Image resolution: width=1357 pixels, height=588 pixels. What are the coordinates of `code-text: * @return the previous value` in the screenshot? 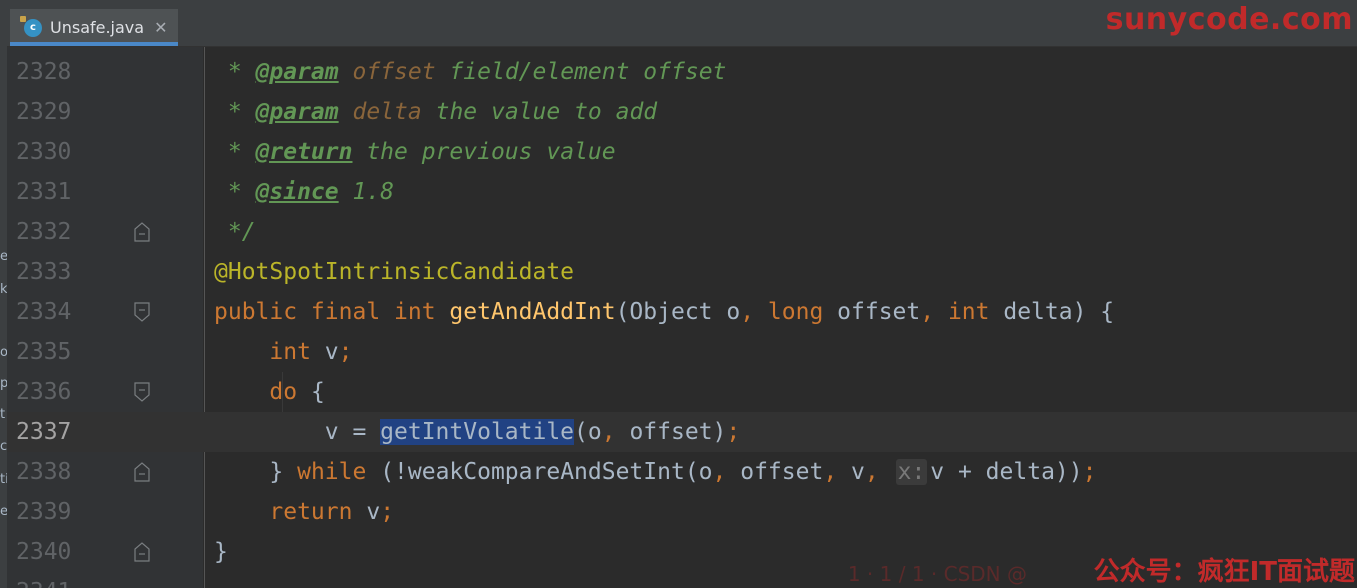 It's located at (415, 152).